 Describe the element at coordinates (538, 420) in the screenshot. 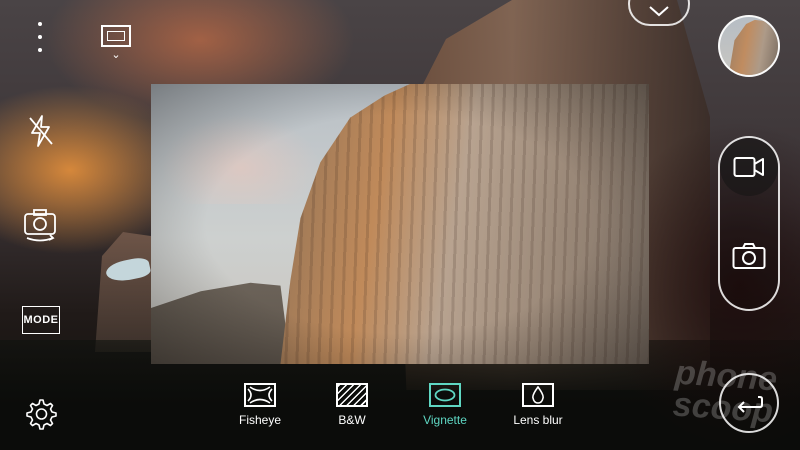

I see `filter-label: Lens blur` at that location.